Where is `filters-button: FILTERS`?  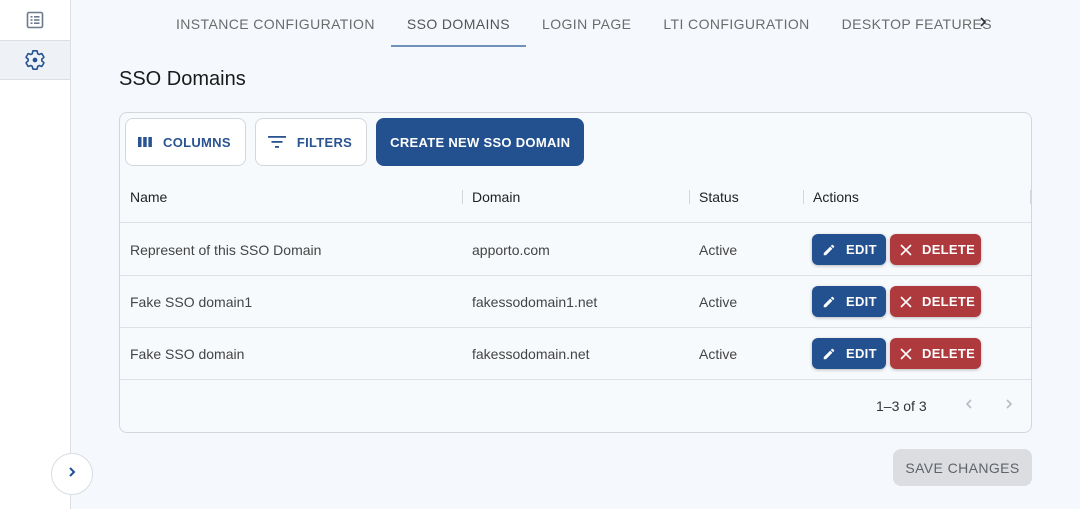 filters-button: FILTERS is located at coordinates (311, 142).